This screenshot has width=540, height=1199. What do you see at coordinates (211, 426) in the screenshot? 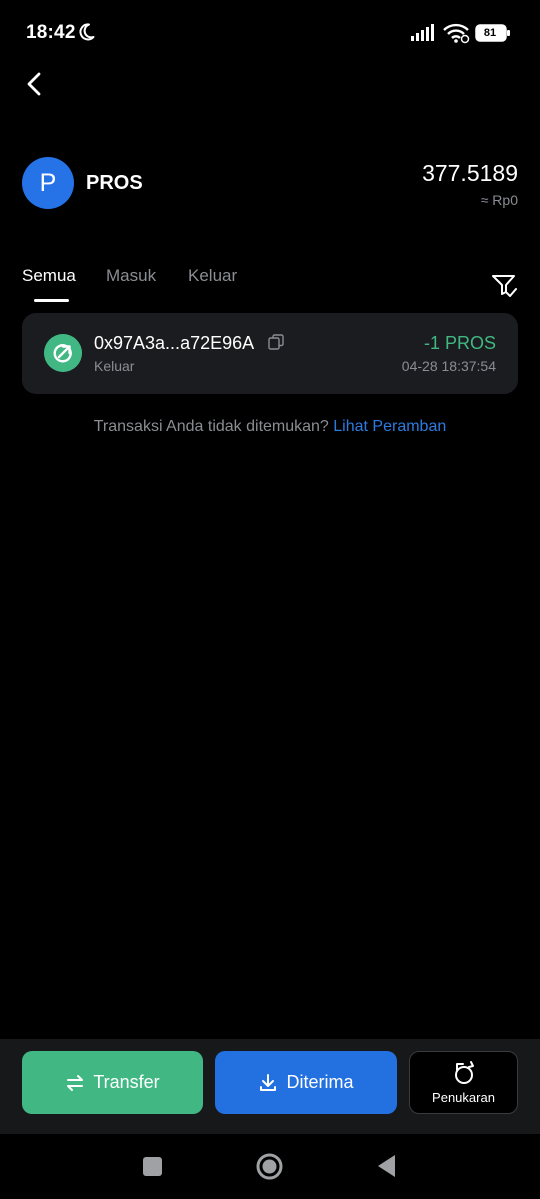
I see `not-found-text: Transaksi Anda tidak ditemukan?` at bounding box center [211, 426].